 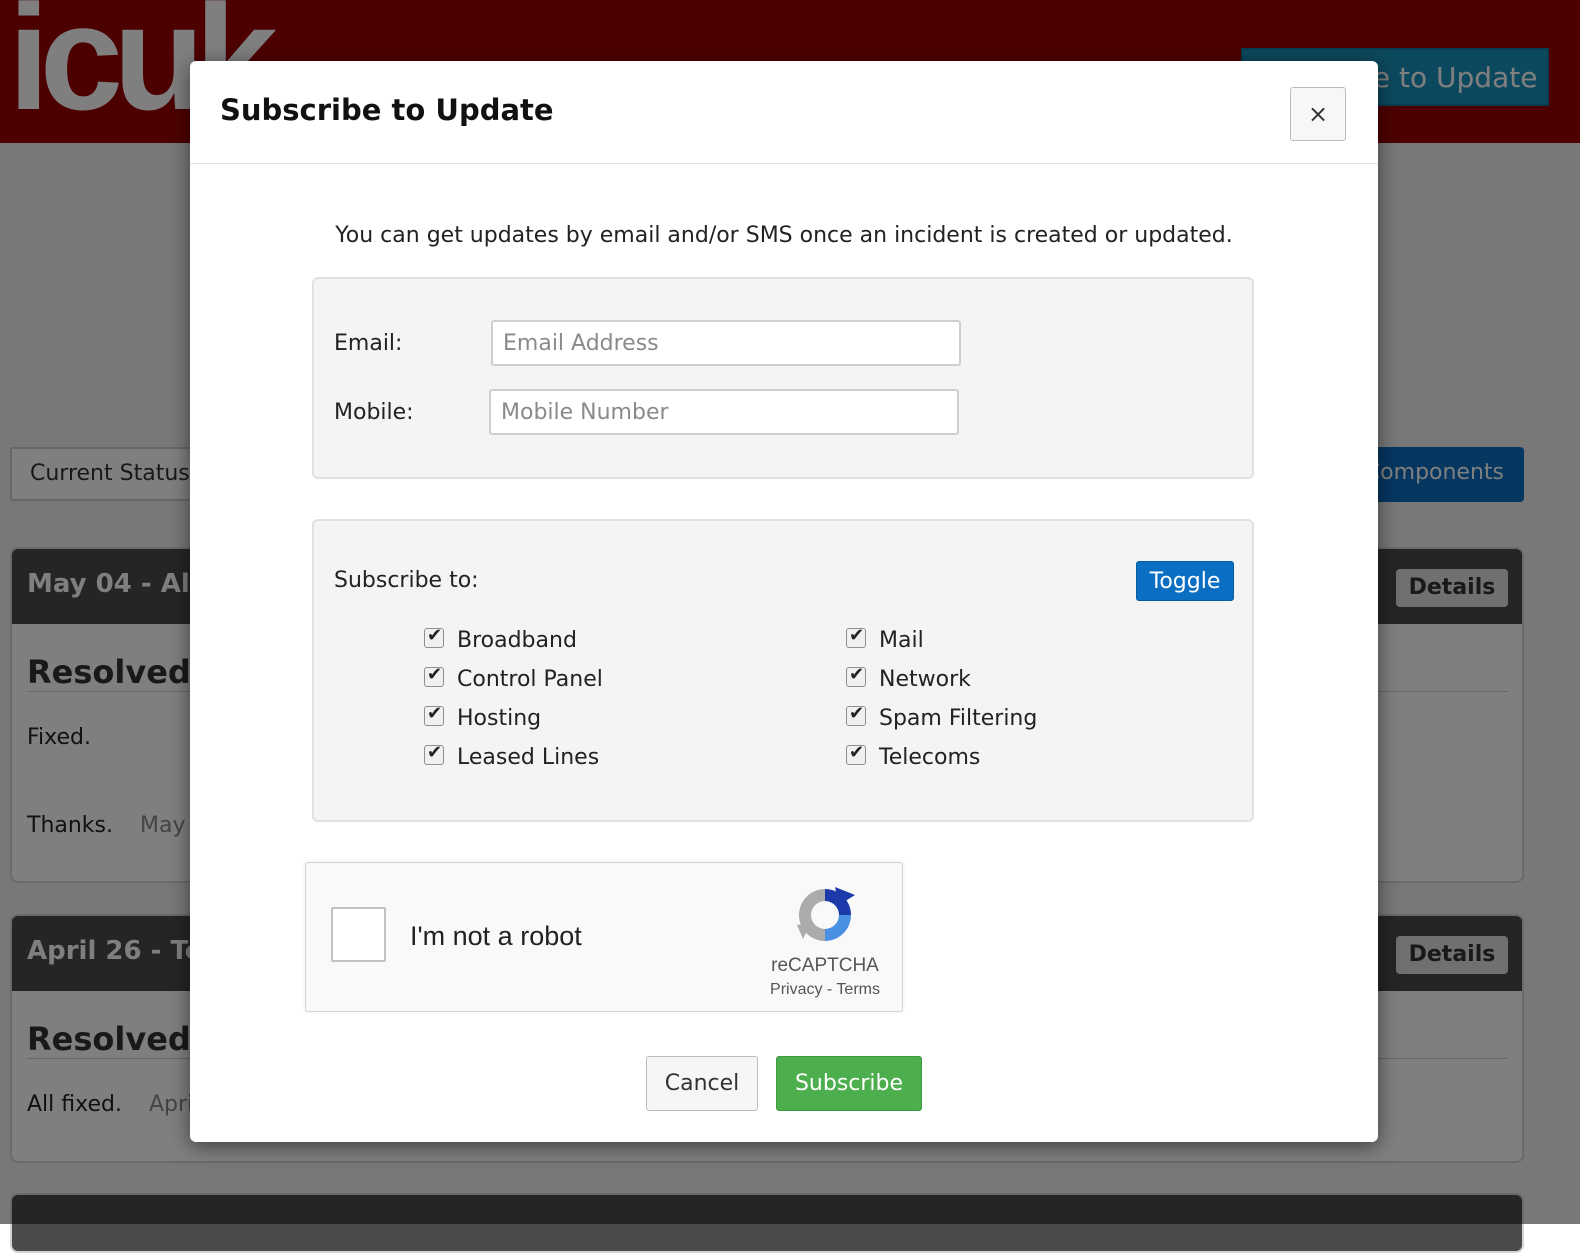 I want to click on checkbox-control-panel: Control Panel, so click(x=513, y=678).